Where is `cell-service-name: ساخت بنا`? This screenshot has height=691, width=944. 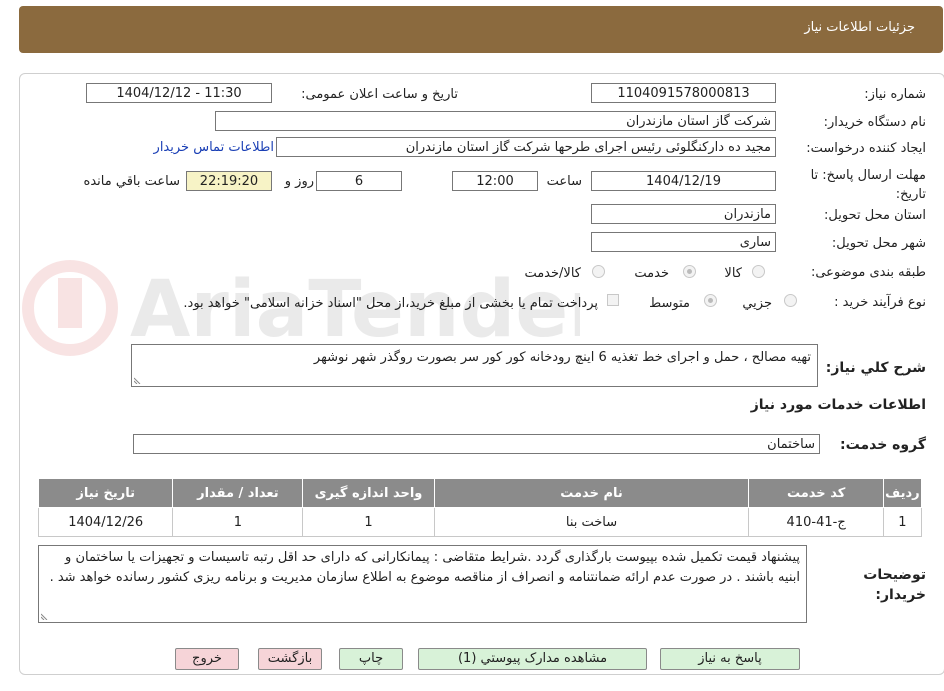 cell-service-name: ساخت بنا is located at coordinates (591, 522).